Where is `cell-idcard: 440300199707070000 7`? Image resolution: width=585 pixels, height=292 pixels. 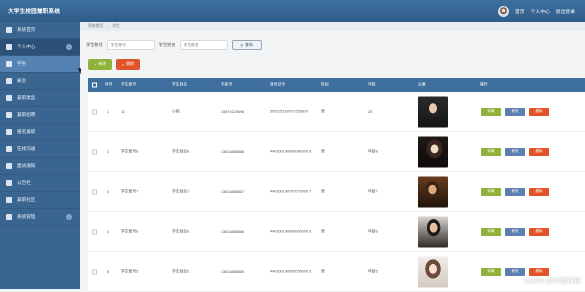 cell-idcard: 440300199707070000 7 is located at coordinates (295, 191).